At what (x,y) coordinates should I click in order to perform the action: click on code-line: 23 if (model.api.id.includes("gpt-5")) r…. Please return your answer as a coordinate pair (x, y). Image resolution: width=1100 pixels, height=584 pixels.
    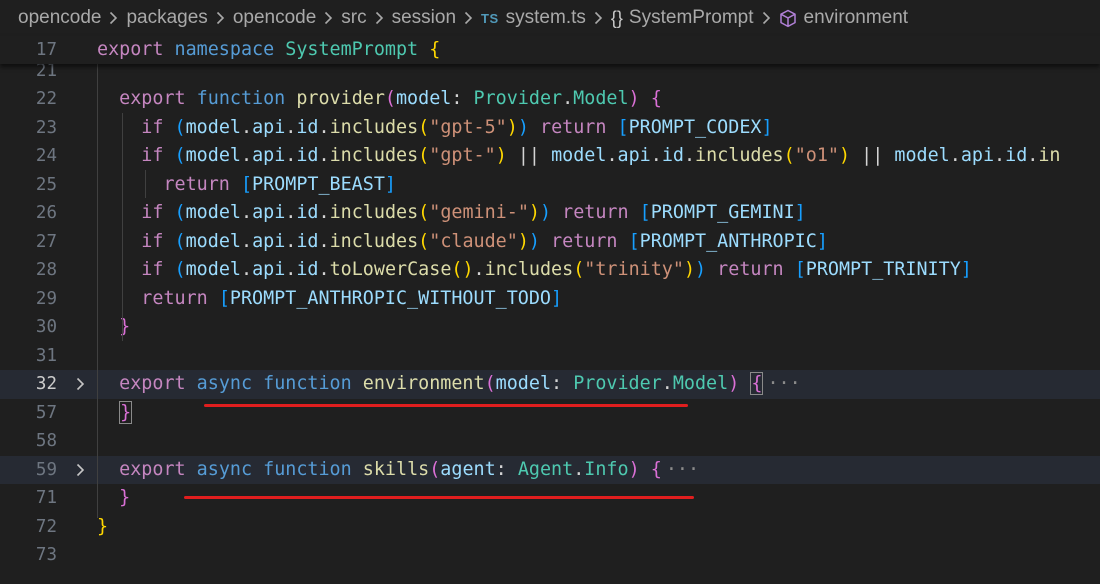
    Looking at the image, I should click on (550, 128).